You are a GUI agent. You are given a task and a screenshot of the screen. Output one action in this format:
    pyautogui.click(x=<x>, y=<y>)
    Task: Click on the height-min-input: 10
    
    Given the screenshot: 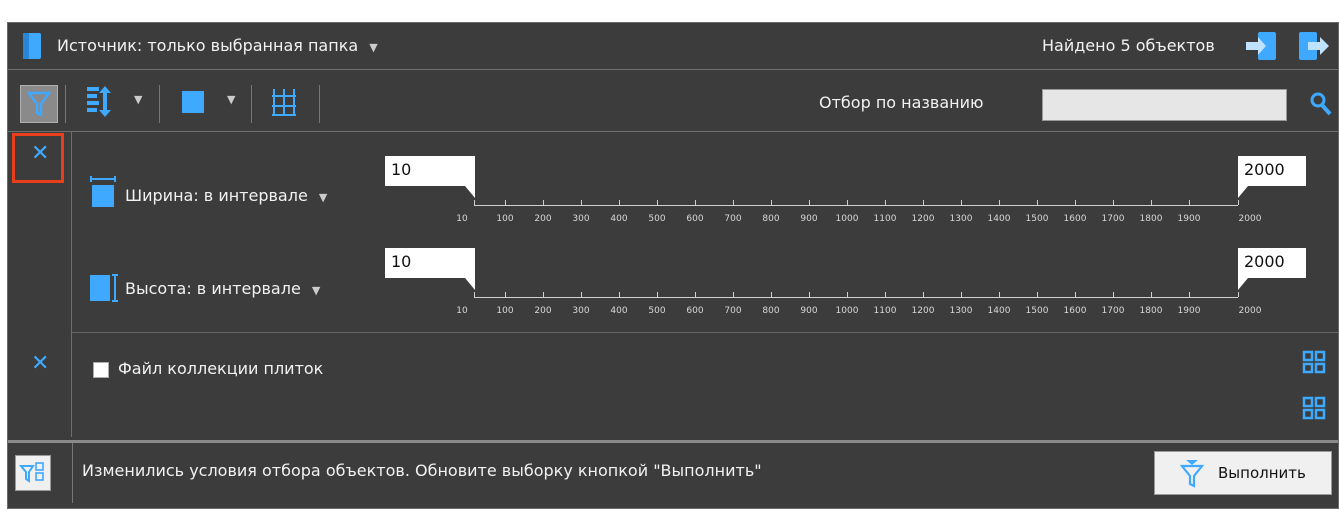 What is the action you would take?
    pyautogui.click(x=430, y=263)
    